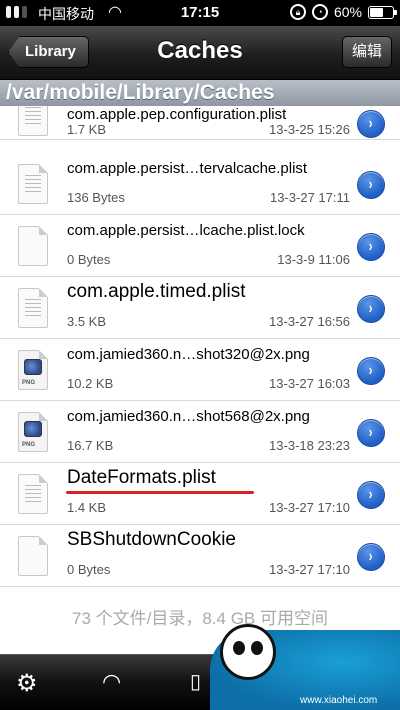  Describe the element at coordinates (367, 52) in the screenshot. I see `edit-button: 编辑` at that location.